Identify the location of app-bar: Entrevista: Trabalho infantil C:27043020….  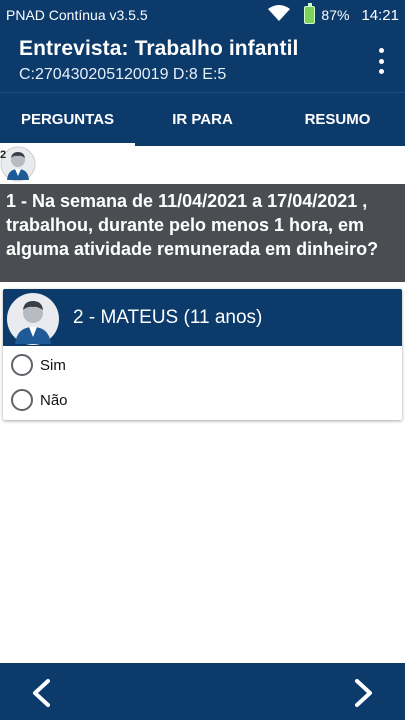
(202, 61).